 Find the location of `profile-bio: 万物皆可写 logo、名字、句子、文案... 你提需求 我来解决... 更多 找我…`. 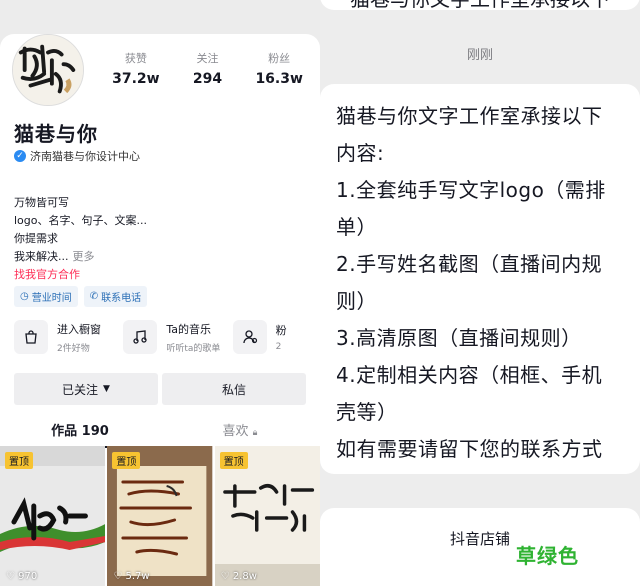

profile-bio: 万物皆可写 logo、名字、句子、文案... 你提需求 我来解决... 更多 找我… is located at coordinates (80, 239).